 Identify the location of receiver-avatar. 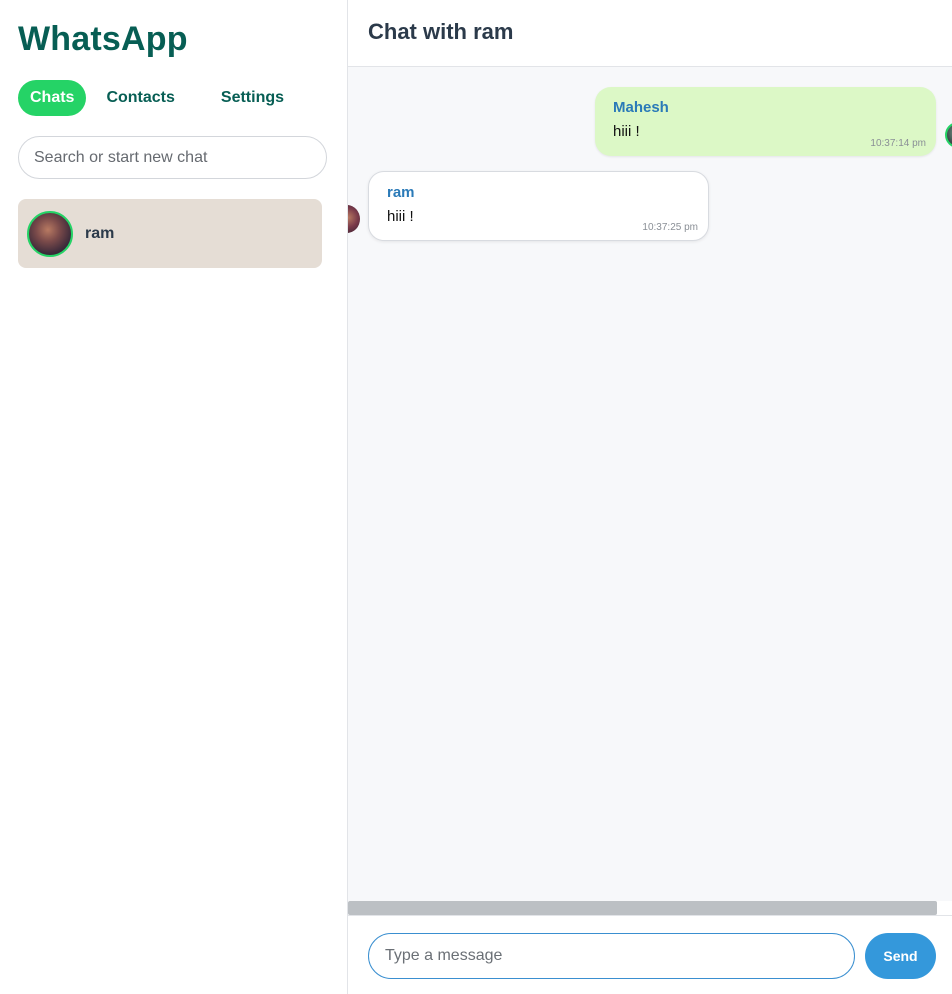
(354, 219).